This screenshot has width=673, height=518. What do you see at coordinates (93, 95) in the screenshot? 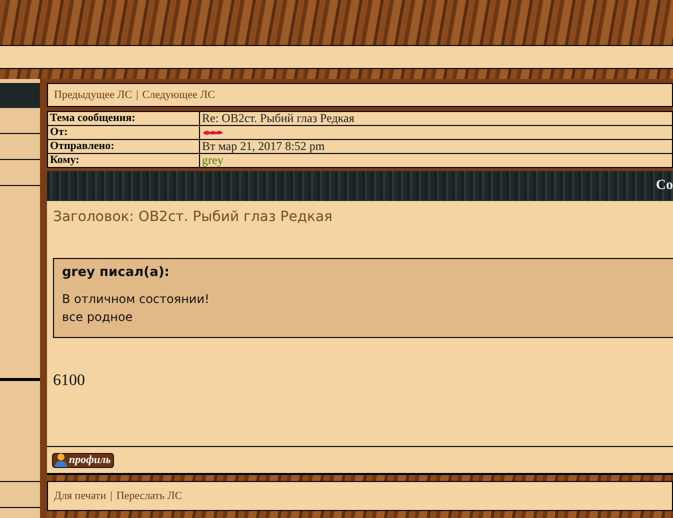
I see `nav-link: Предыдущее ЛС` at bounding box center [93, 95].